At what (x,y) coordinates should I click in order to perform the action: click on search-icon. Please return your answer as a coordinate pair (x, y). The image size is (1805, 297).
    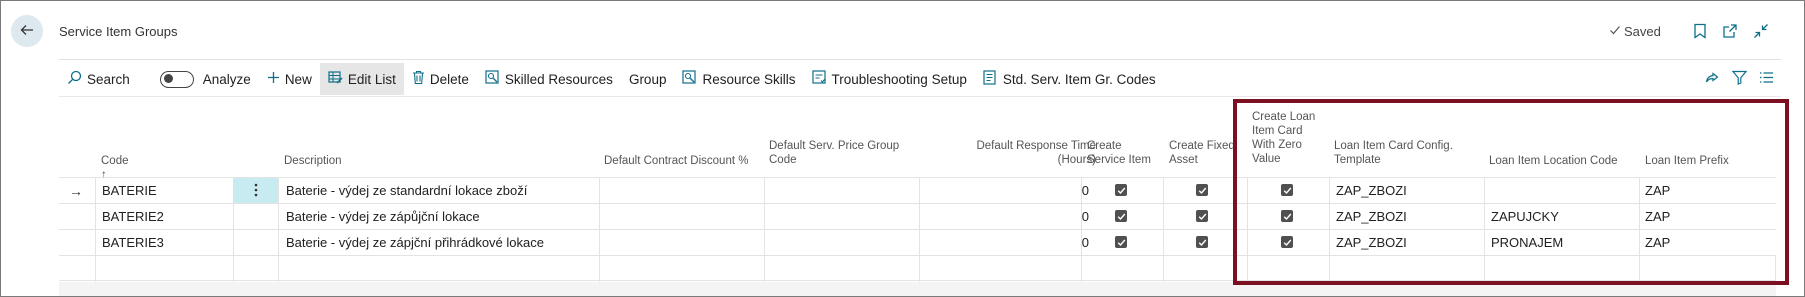
    Looking at the image, I should click on (74, 79).